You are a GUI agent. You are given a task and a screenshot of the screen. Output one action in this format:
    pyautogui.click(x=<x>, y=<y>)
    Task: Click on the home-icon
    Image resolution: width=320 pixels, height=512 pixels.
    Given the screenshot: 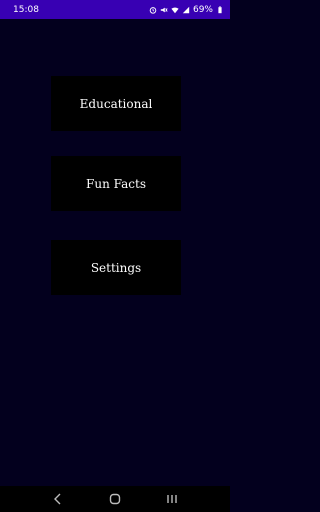 What is the action you would take?
    pyautogui.click(x=115, y=499)
    